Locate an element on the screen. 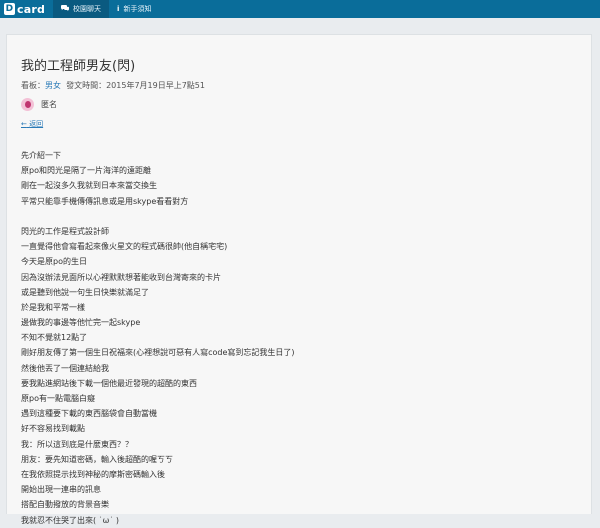 This screenshot has height=528, width=600. top-nav-bar: D card 校園聊天 i 新手須知 is located at coordinates (300, 9).